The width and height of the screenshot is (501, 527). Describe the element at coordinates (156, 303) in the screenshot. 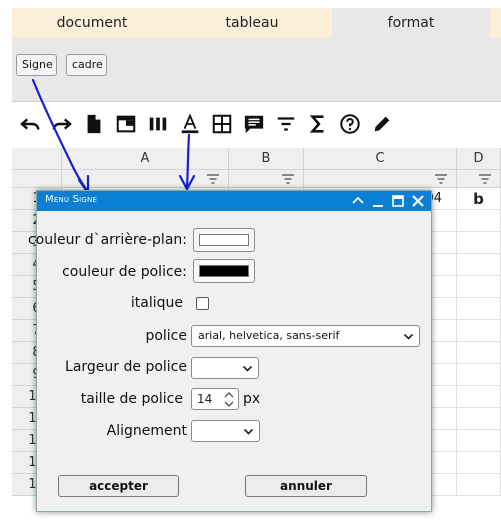

I see `italic-label: italique` at that location.